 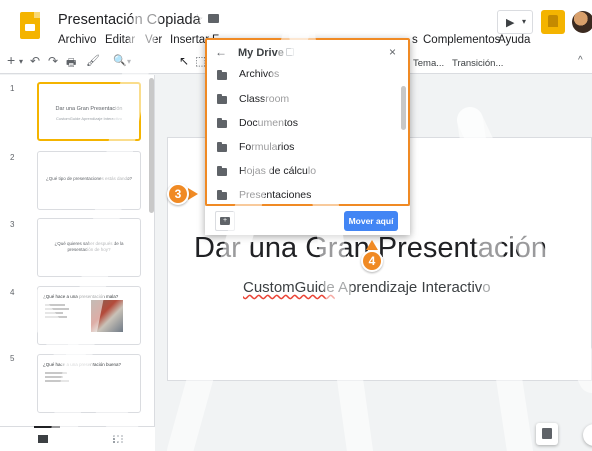 What do you see at coordinates (129, 20) in the screenshot?
I see `document-title: Presentación Copiada` at bounding box center [129, 20].